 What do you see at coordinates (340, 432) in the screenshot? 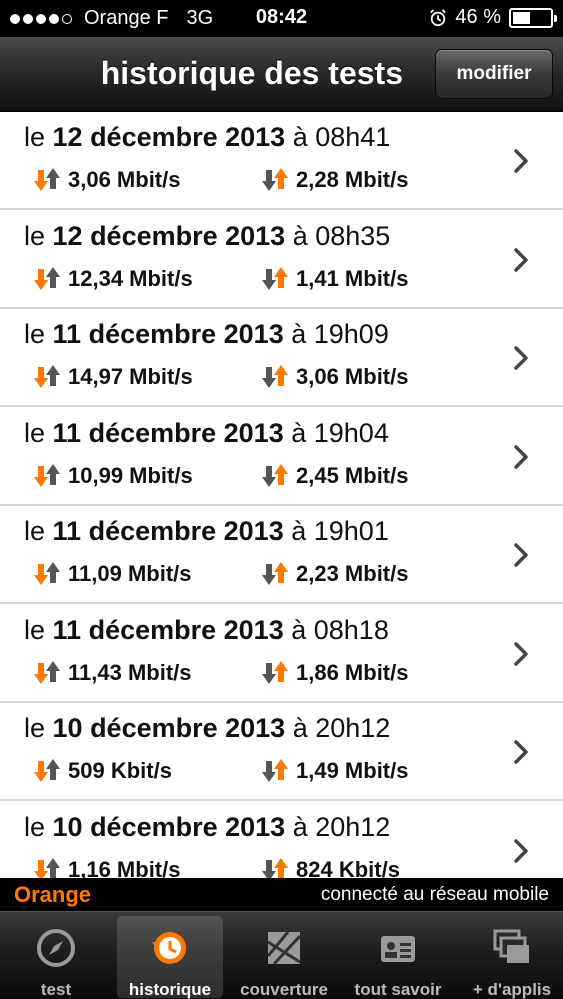
I see `date-time: à 19h04` at bounding box center [340, 432].